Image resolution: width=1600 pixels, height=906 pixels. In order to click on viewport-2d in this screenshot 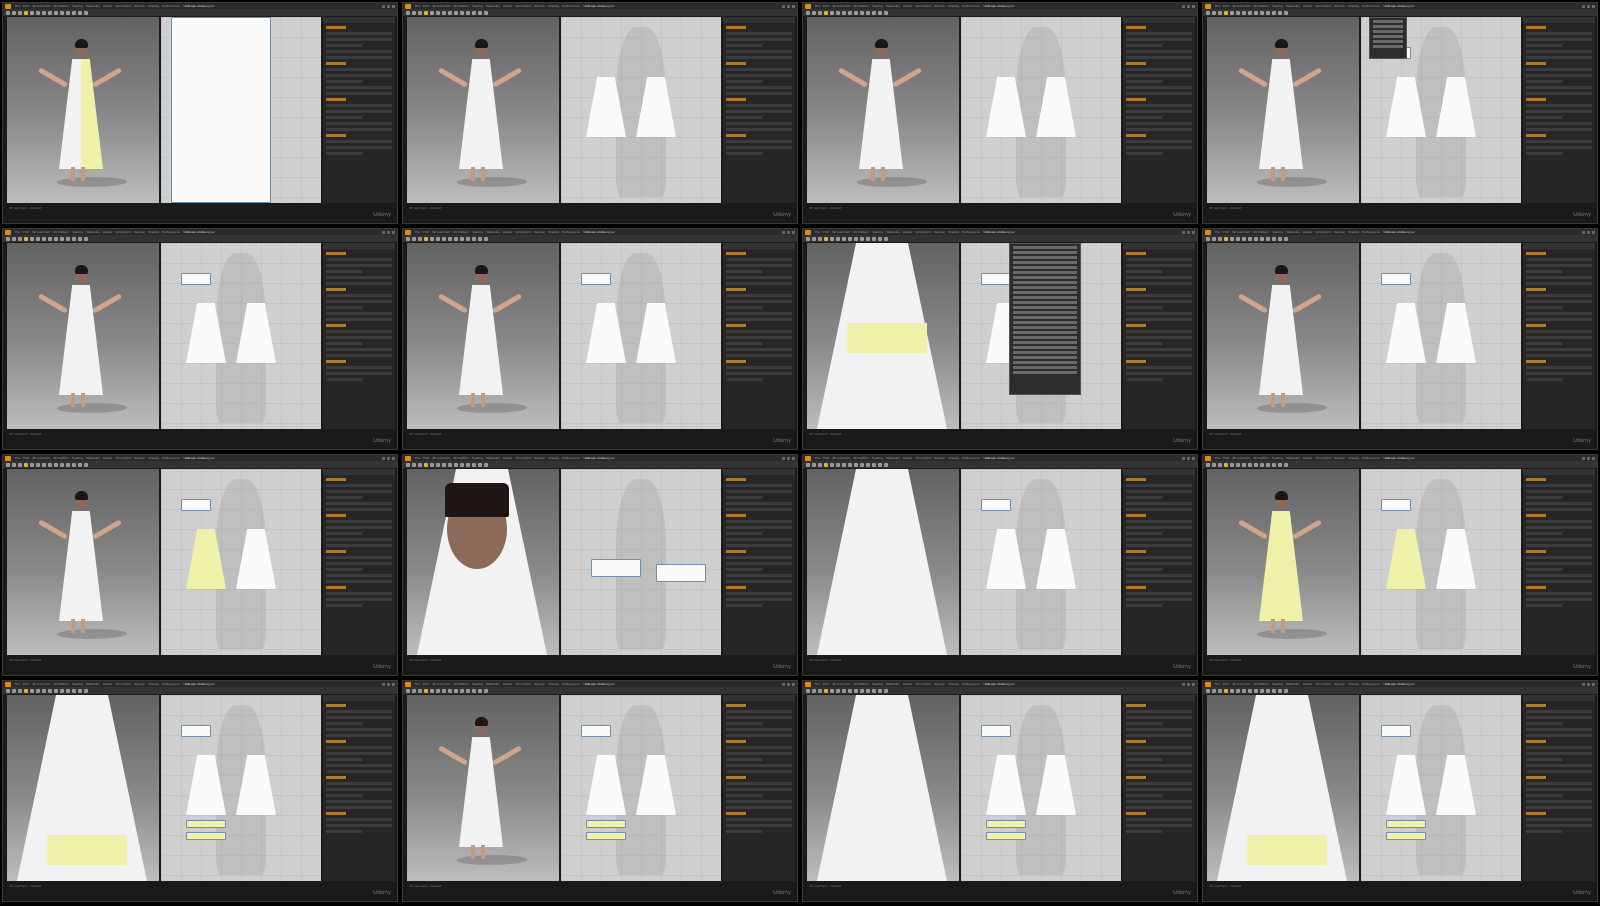, I will do `click(1441, 336)`.